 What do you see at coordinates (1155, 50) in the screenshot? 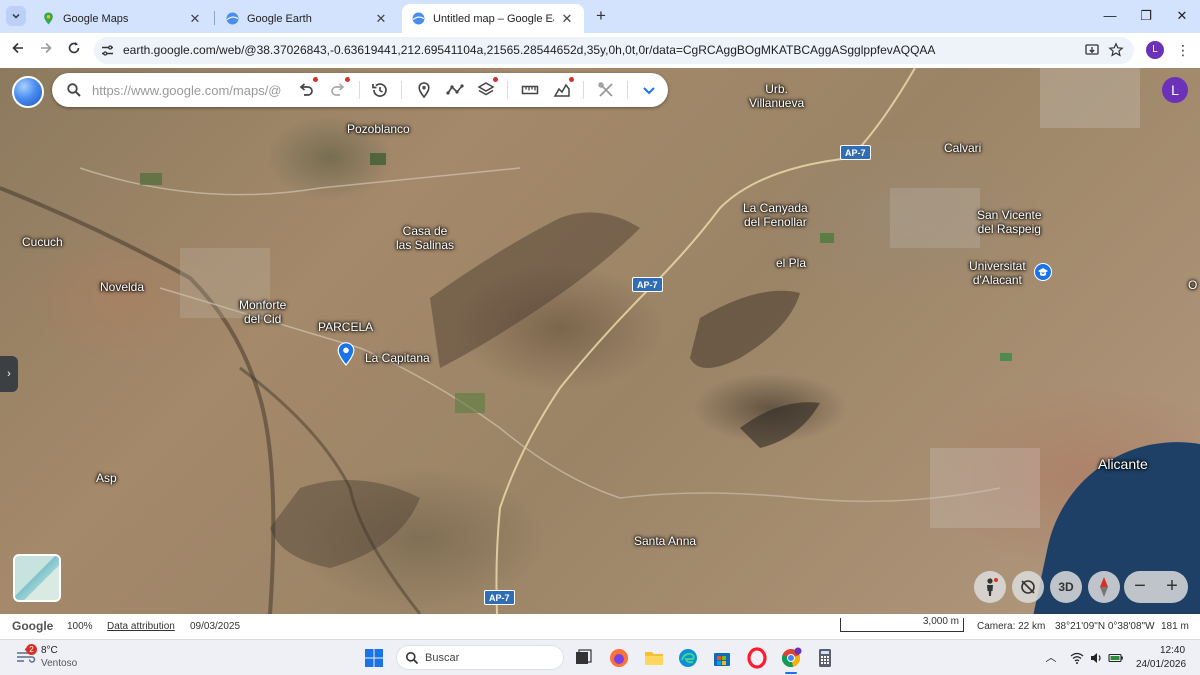
I see `browser-profile-avatar: L` at bounding box center [1155, 50].